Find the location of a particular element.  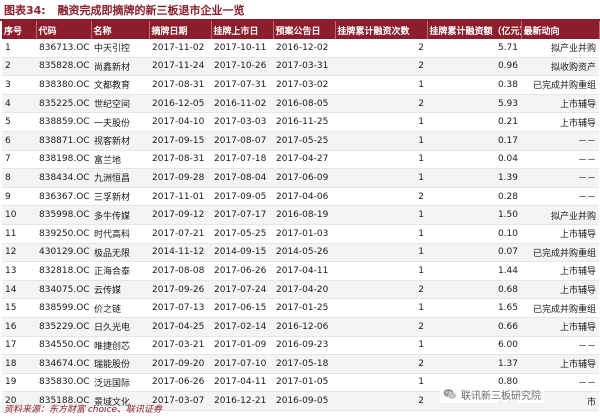

cell-financing-amount: 0.66 is located at coordinates (474, 327).